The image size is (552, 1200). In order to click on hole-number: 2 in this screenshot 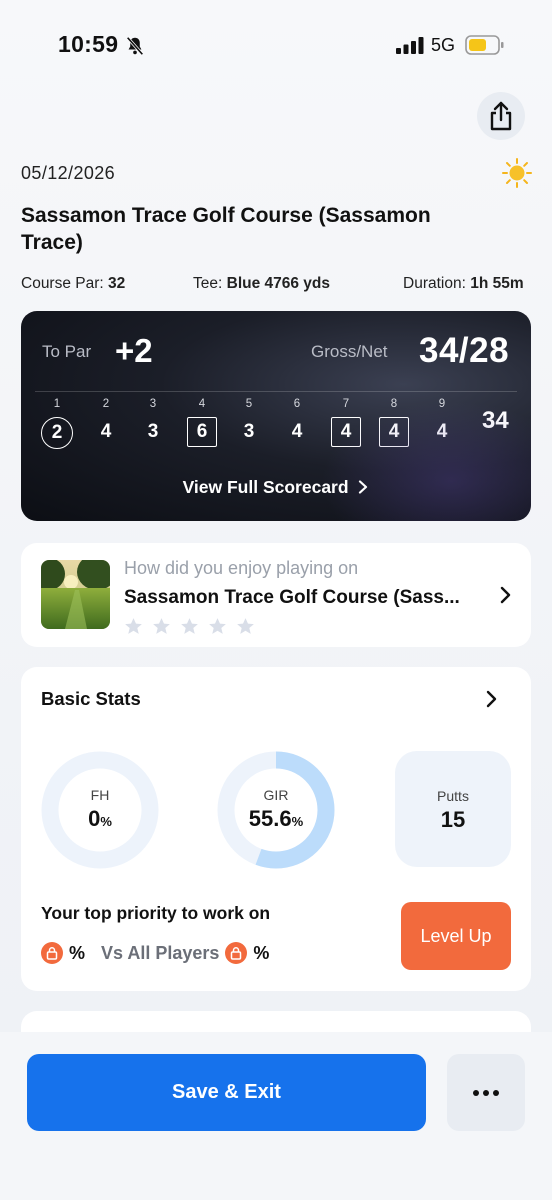, I will do `click(106, 404)`.